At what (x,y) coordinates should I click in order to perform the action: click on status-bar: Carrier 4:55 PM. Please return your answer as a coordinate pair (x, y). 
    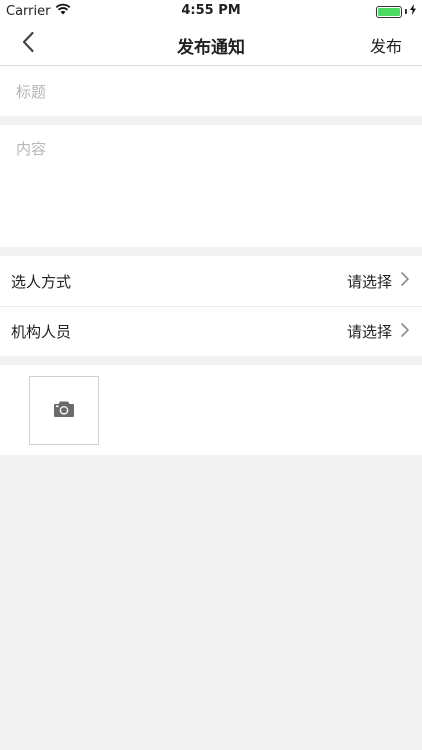
    Looking at the image, I should click on (211, 11).